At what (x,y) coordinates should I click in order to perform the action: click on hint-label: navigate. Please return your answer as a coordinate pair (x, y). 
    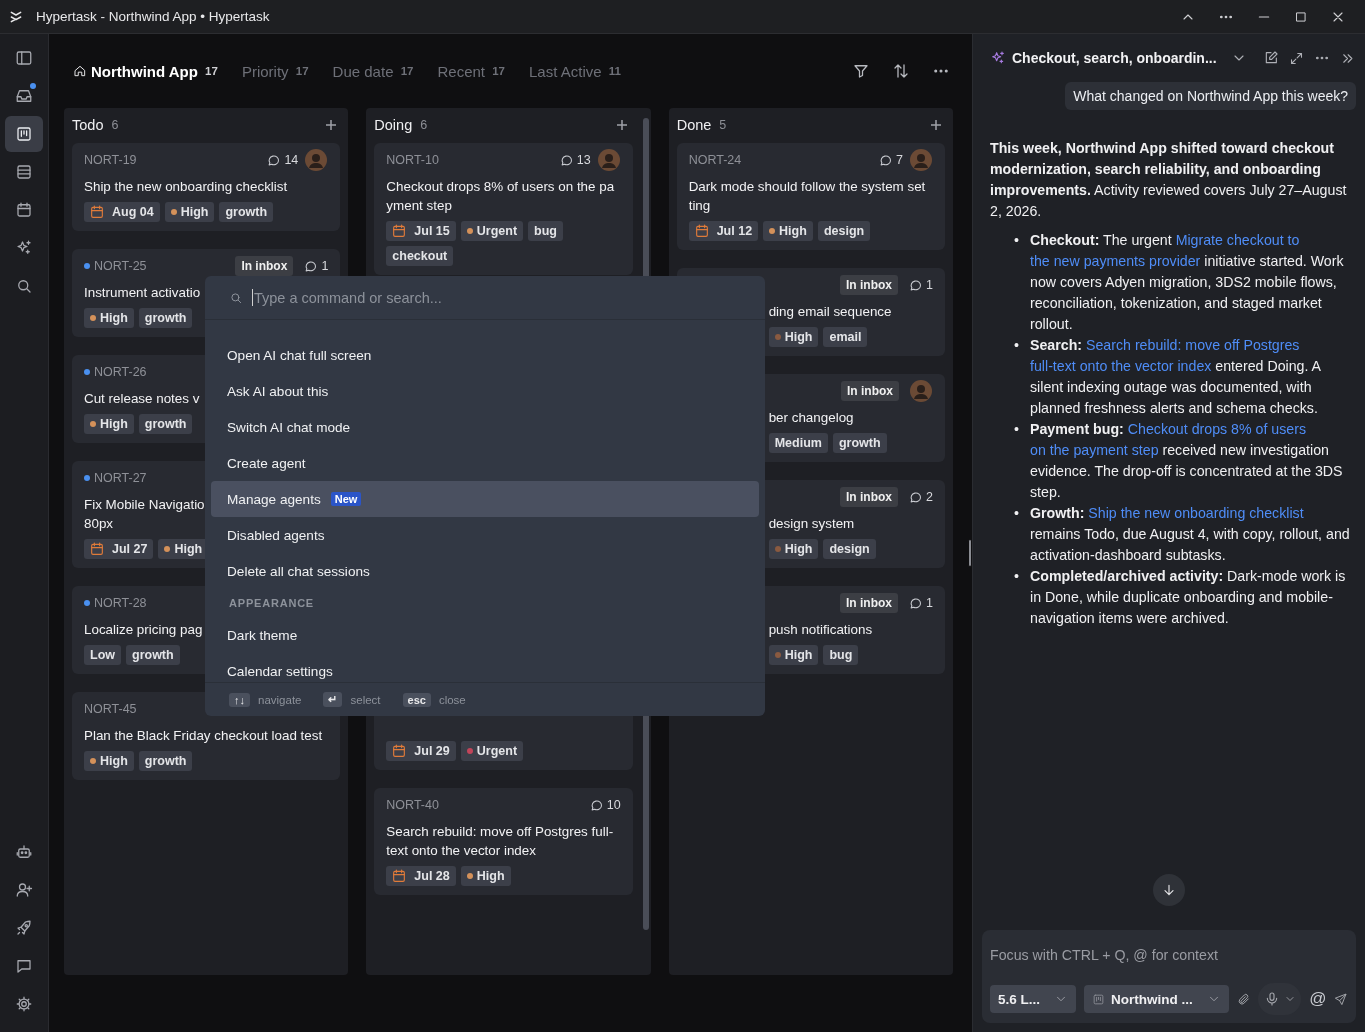
    Looking at the image, I should click on (280, 699).